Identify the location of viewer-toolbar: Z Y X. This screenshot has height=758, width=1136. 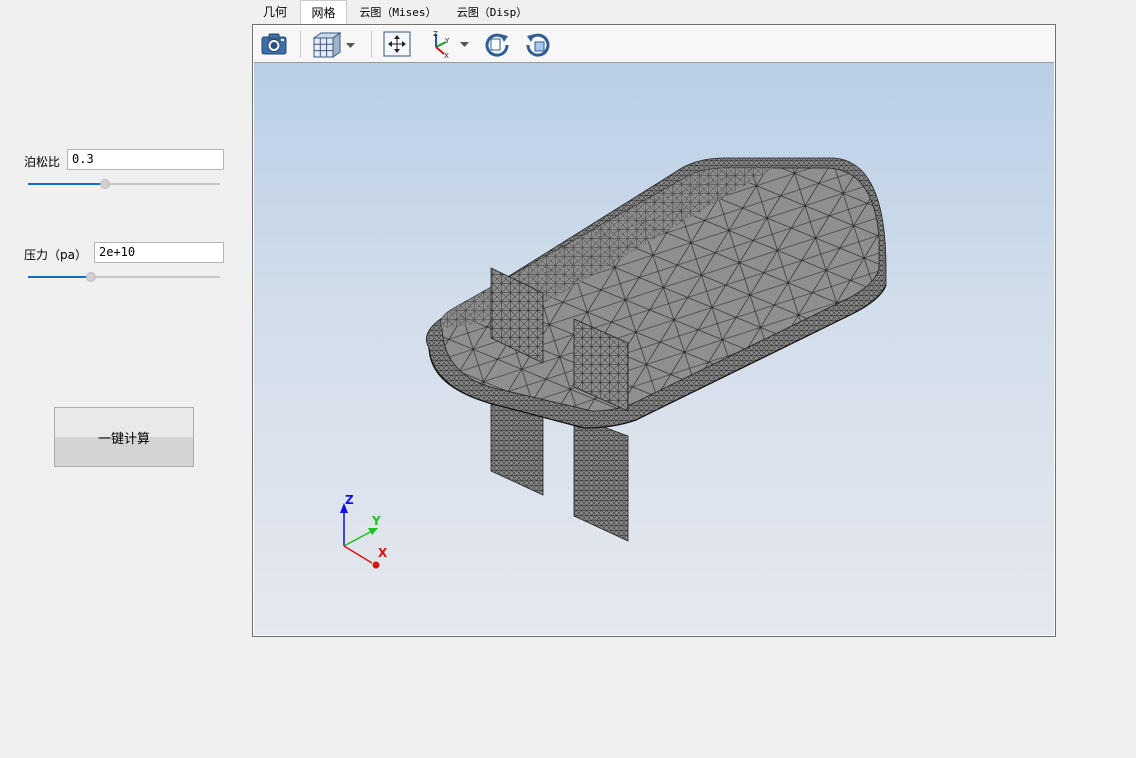
(654, 44).